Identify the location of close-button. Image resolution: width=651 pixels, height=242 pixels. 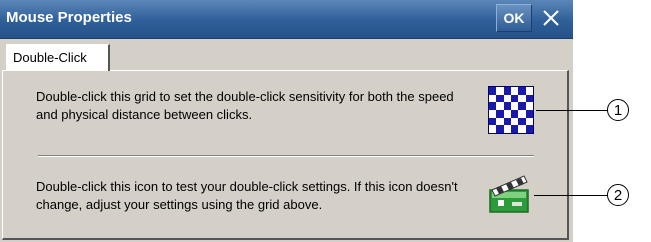
(551, 18).